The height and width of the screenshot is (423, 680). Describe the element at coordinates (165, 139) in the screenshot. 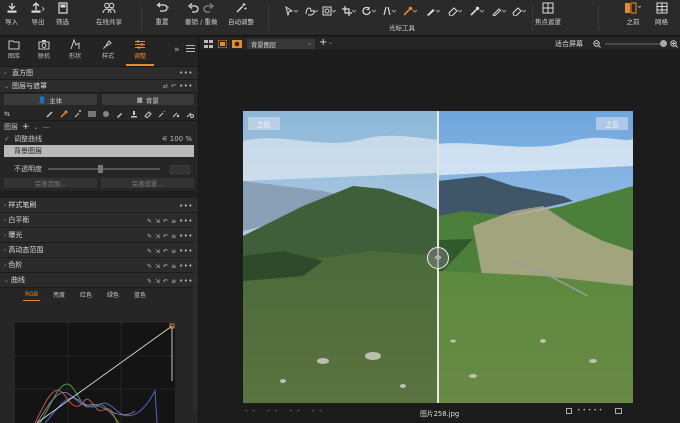

I see `layer-settings-icon: ⚟` at that location.